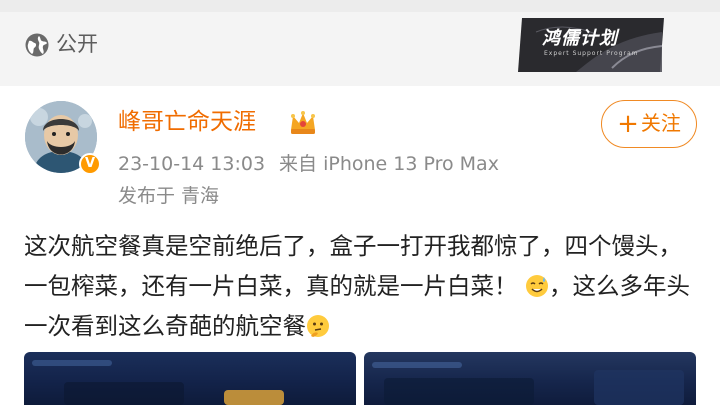 The width and height of the screenshot is (720, 405). I want to click on follow-label: 关注, so click(660, 123).